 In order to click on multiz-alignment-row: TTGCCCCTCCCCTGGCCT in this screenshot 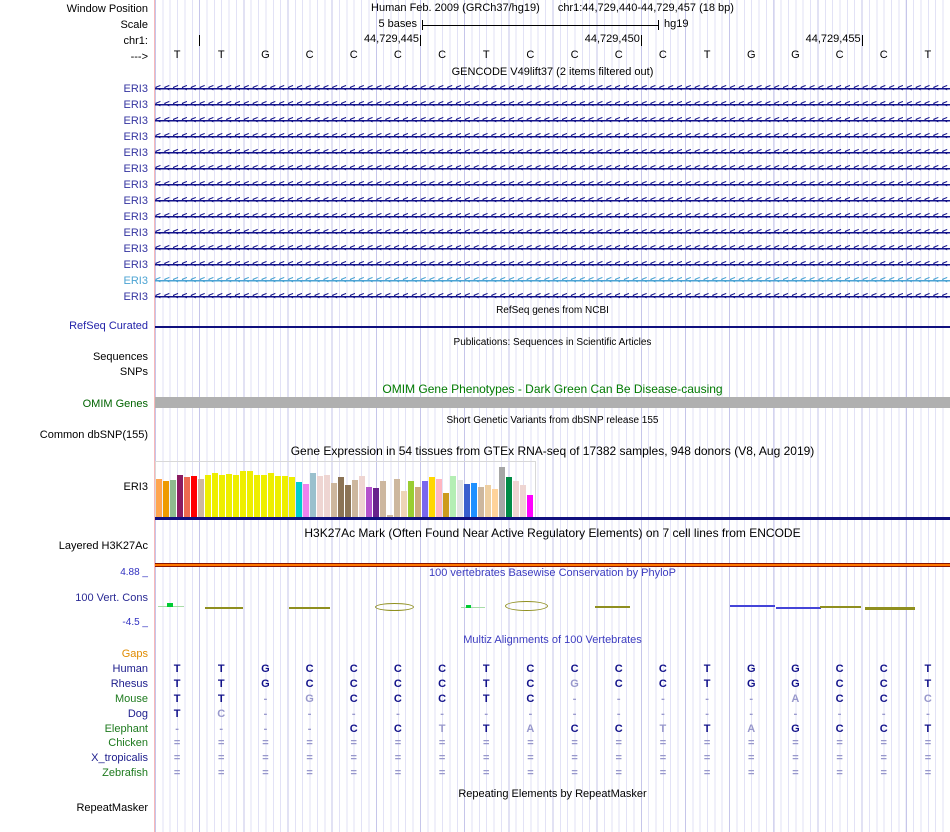, I will do `click(552, 670)`.